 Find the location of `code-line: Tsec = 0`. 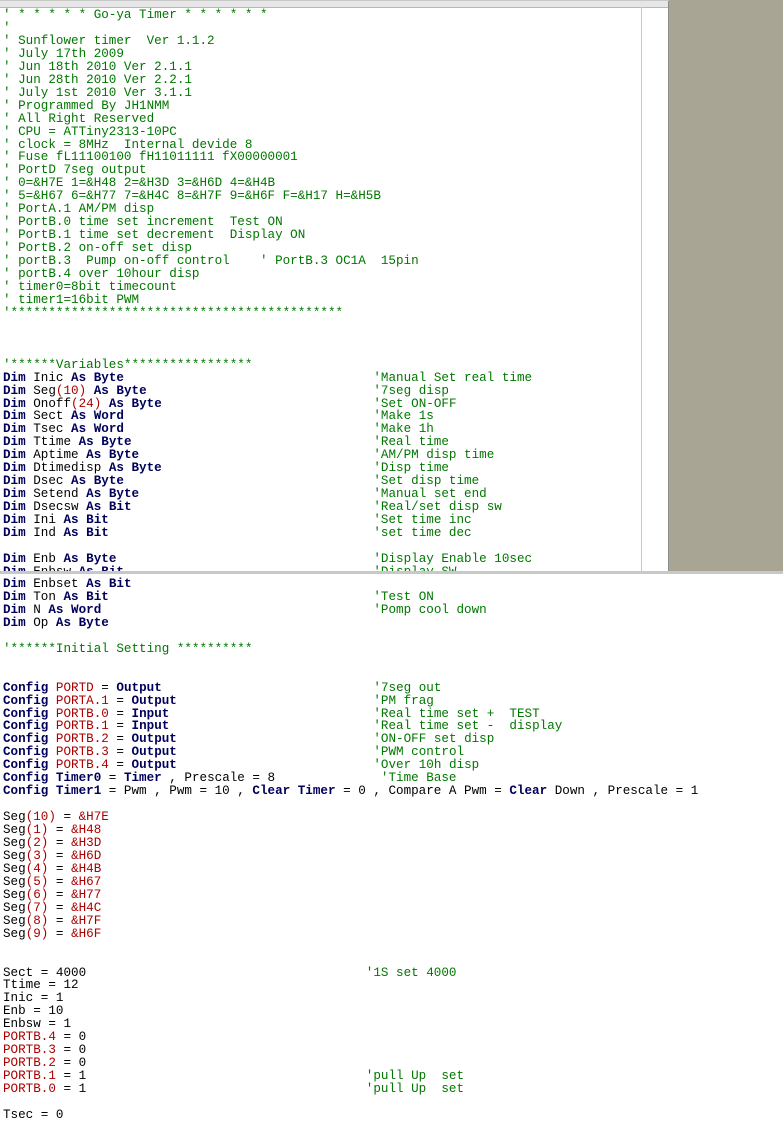

code-line: Tsec = 0 is located at coordinates (33, 1114).